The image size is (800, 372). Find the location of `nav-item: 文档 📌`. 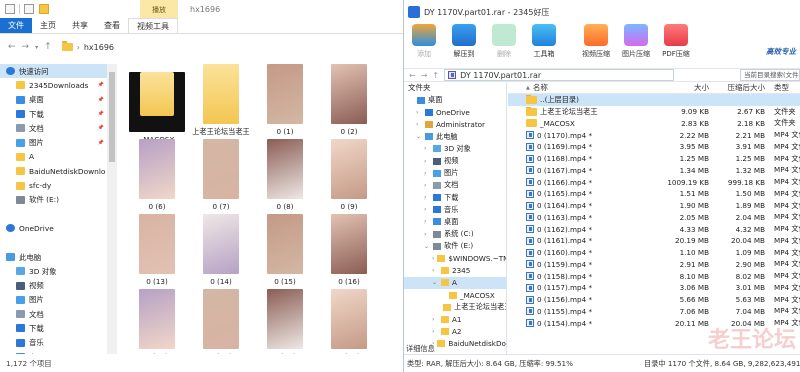

nav-item: 文档 📌 is located at coordinates (53, 128).